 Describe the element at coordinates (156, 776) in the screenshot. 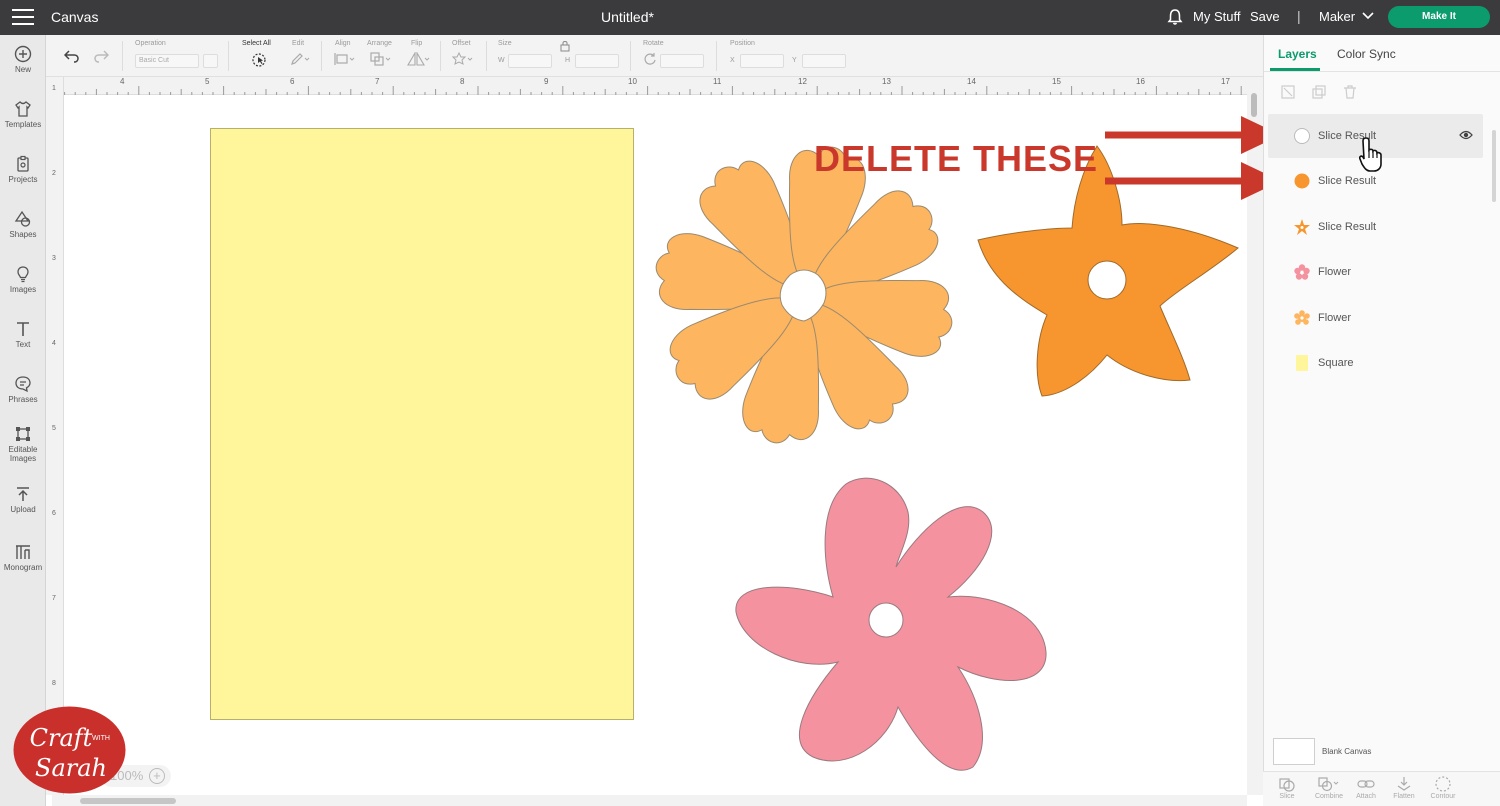

I see `zoom-in-icon: +` at that location.